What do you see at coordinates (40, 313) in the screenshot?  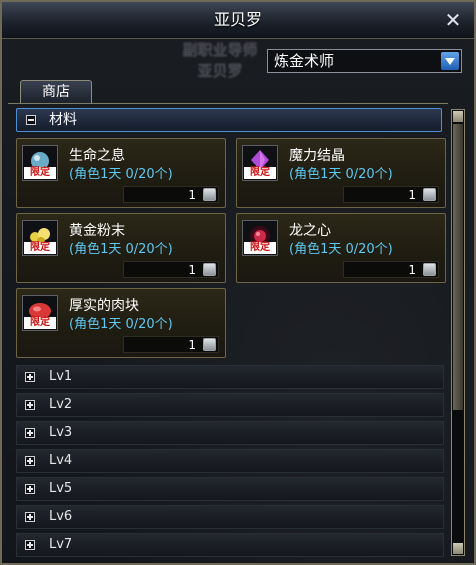 I see `meat-icon: 限定` at bounding box center [40, 313].